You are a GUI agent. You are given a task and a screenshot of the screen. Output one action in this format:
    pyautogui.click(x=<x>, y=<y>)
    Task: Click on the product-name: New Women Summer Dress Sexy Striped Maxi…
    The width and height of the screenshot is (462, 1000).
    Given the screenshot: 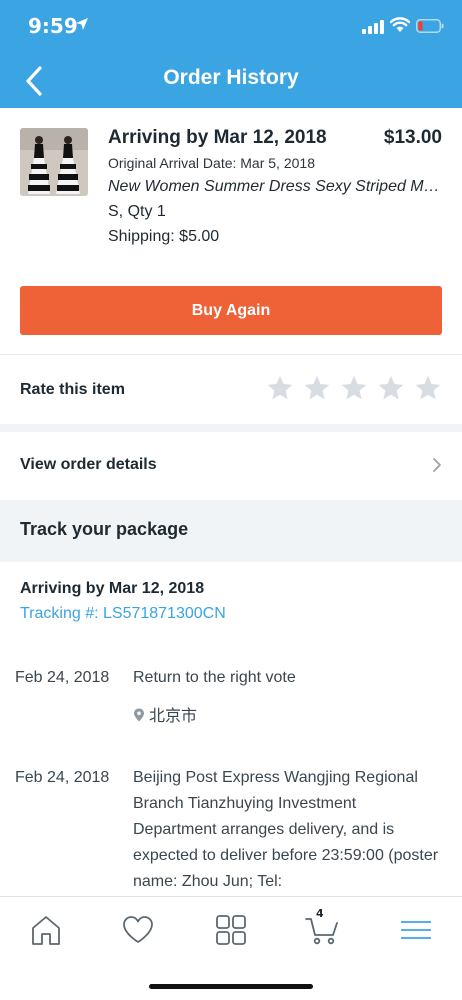 What is the action you would take?
    pyautogui.click(x=274, y=187)
    